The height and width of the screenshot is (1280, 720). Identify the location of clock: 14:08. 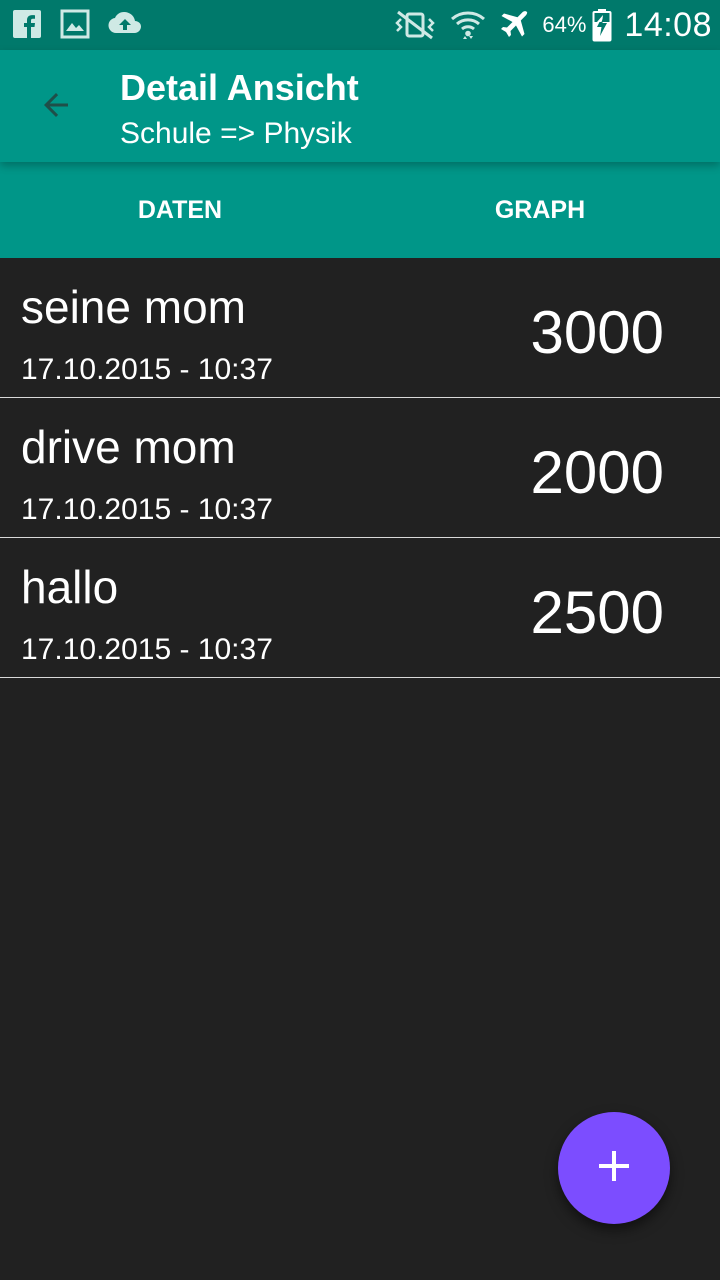
(668, 24).